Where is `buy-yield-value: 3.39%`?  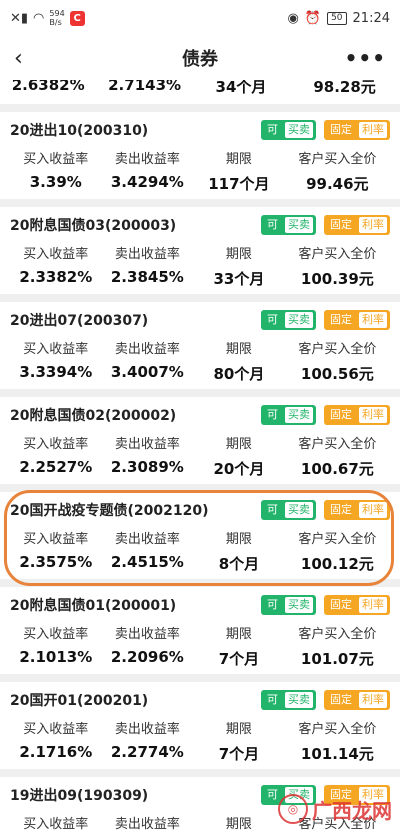 buy-yield-value: 3.39% is located at coordinates (55, 182).